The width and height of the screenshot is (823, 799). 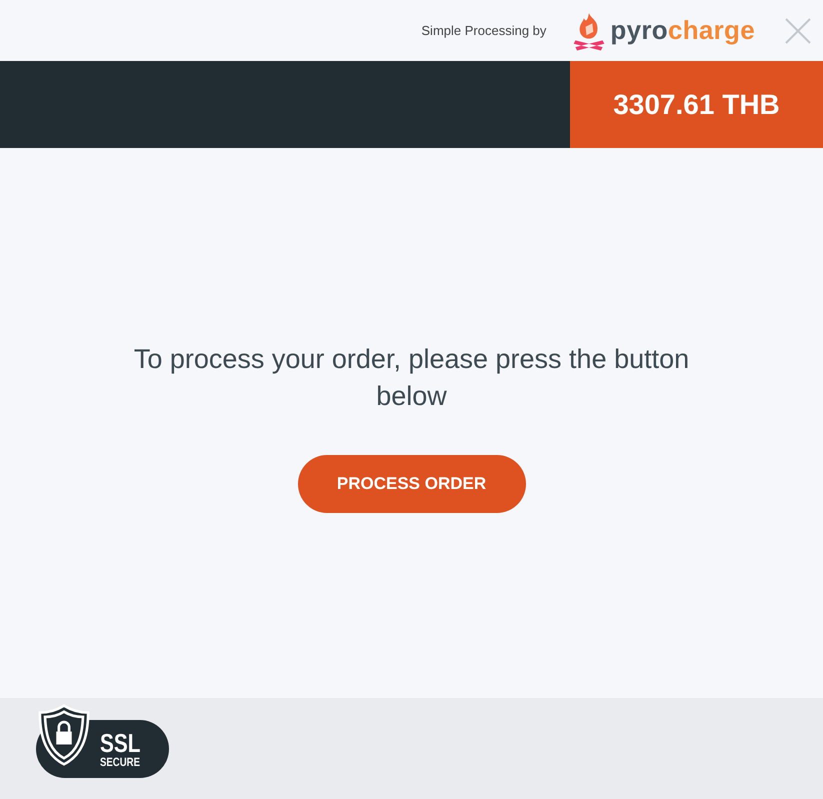 I want to click on instruction-text: To process your order, please press the button below, so click(x=411, y=378).